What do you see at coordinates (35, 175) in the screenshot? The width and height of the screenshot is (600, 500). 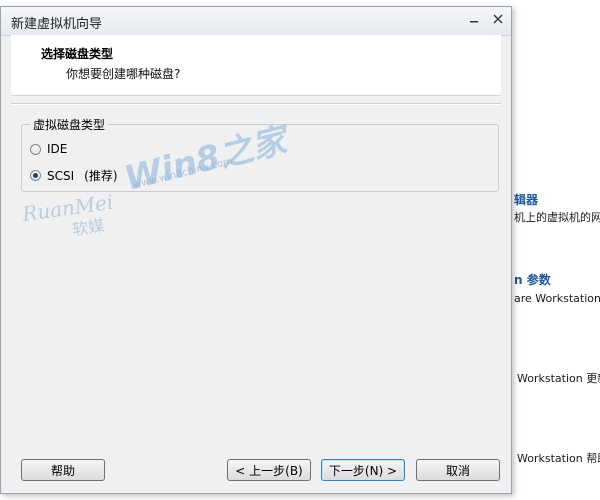 I see `radio-scsi` at bounding box center [35, 175].